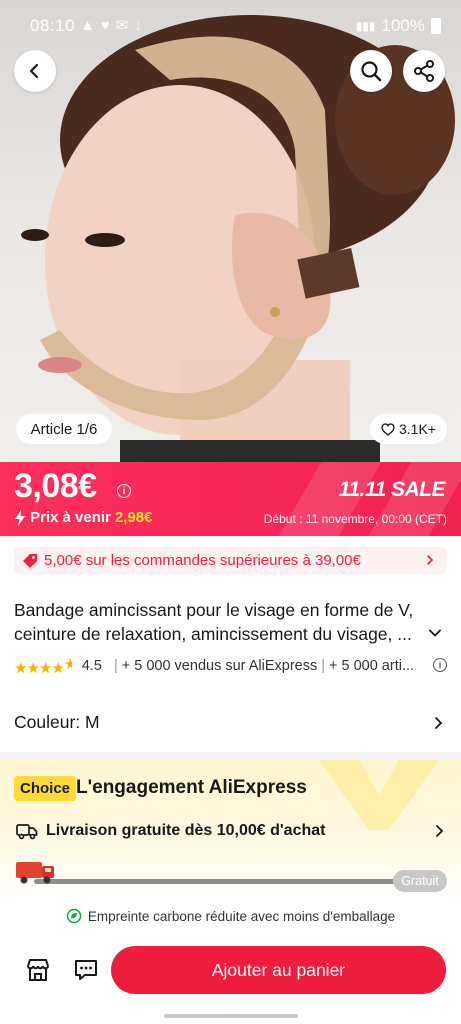 The height and width of the screenshot is (1024, 461). Describe the element at coordinates (417, 429) in the screenshot. I see `likes-count: 3.1K+` at that location.